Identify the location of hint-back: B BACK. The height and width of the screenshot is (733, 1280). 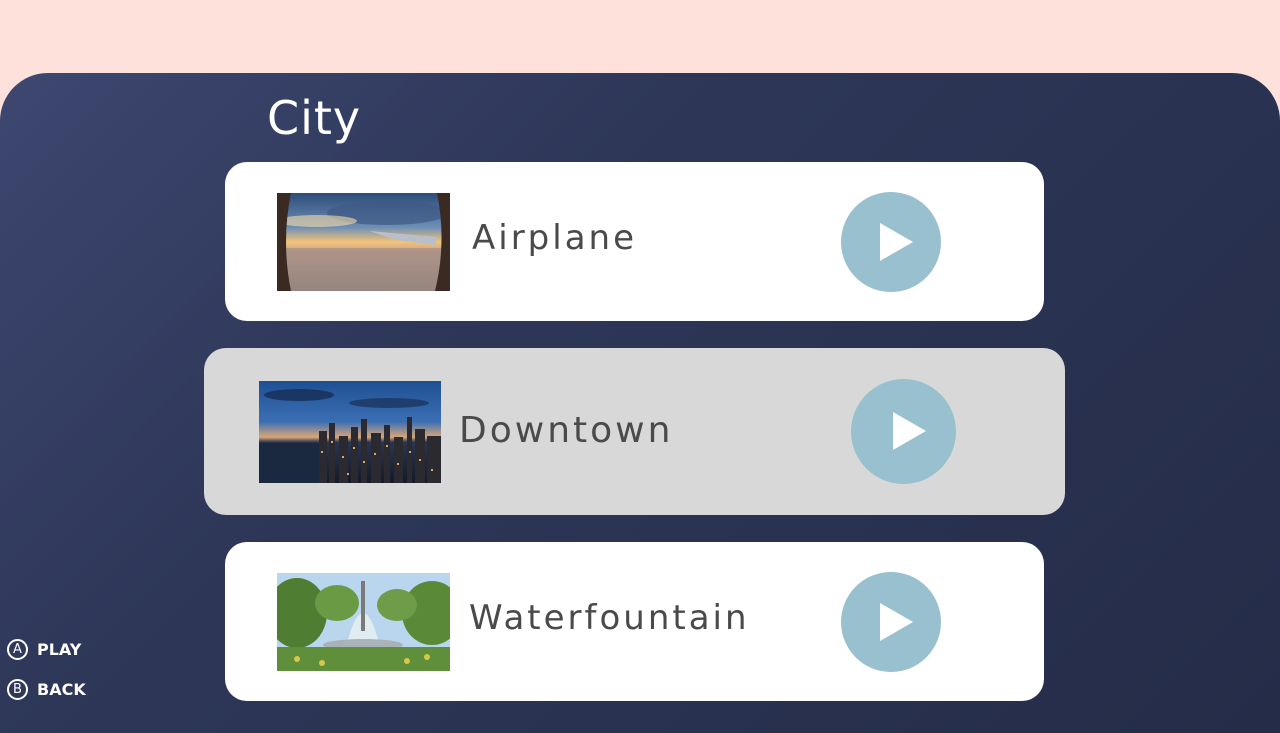
(46, 689).